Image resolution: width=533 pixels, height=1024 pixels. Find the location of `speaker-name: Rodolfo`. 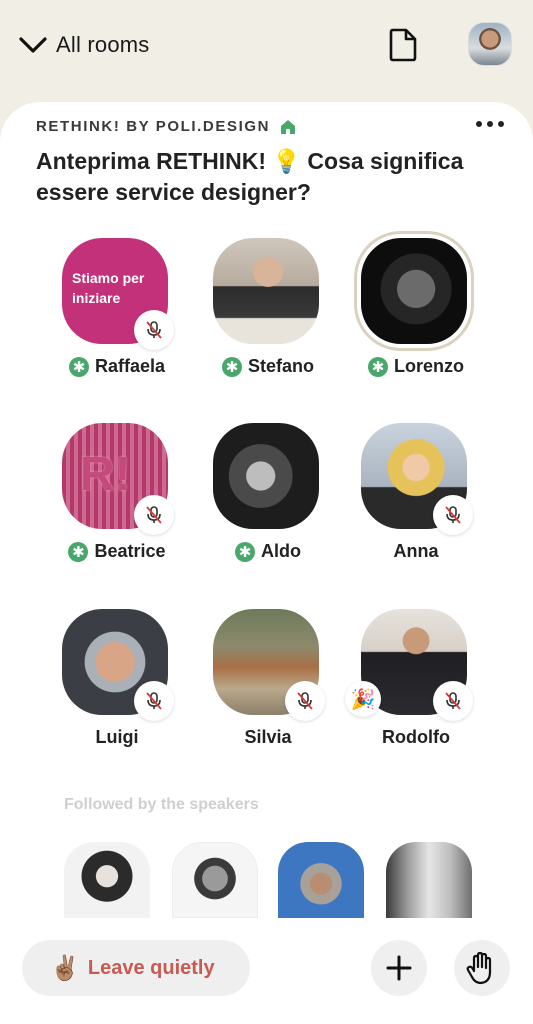

speaker-name: Rodolfo is located at coordinates (416, 737).